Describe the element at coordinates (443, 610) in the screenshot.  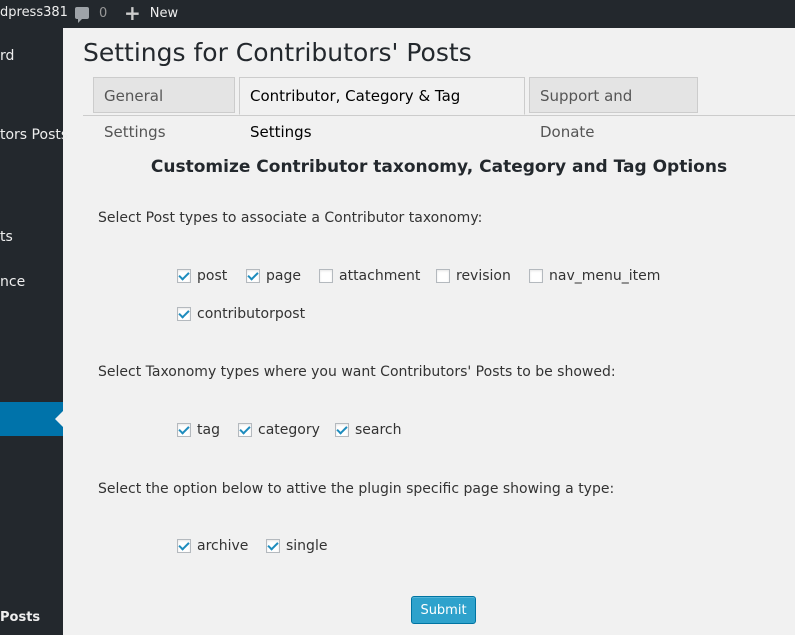
I see `submit-button: Submit` at that location.